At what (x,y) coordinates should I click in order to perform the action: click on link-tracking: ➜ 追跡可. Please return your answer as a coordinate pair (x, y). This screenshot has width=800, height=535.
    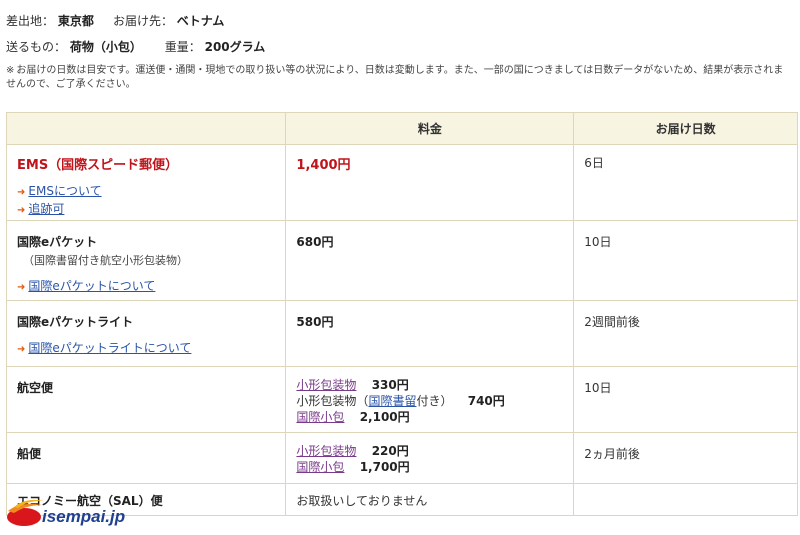
    Looking at the image, I should click on (146, 210).